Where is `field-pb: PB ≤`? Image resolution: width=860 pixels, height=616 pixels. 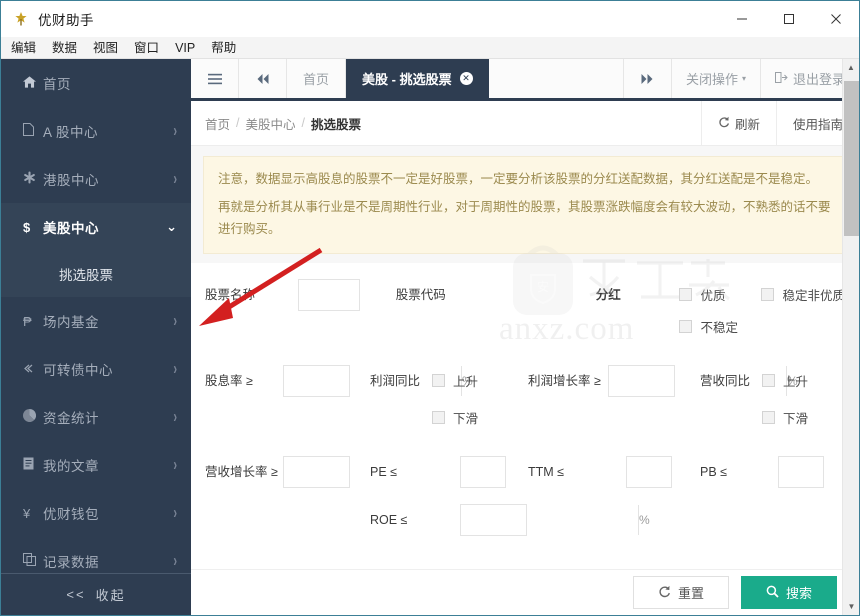
field-pb: PB ≤ is located at coordinates (779, 471).